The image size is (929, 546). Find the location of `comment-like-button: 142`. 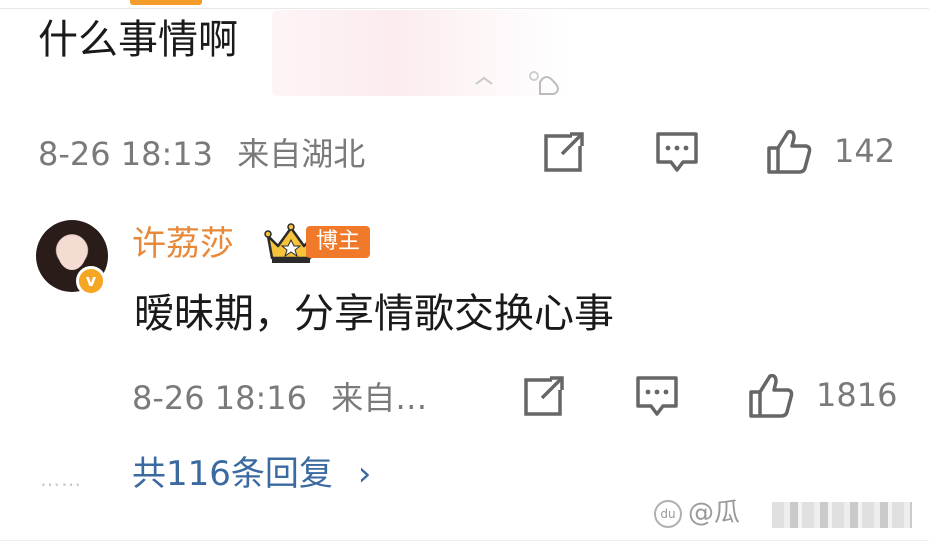

comment-like-button: 142 is located at coordinates (830, 151).